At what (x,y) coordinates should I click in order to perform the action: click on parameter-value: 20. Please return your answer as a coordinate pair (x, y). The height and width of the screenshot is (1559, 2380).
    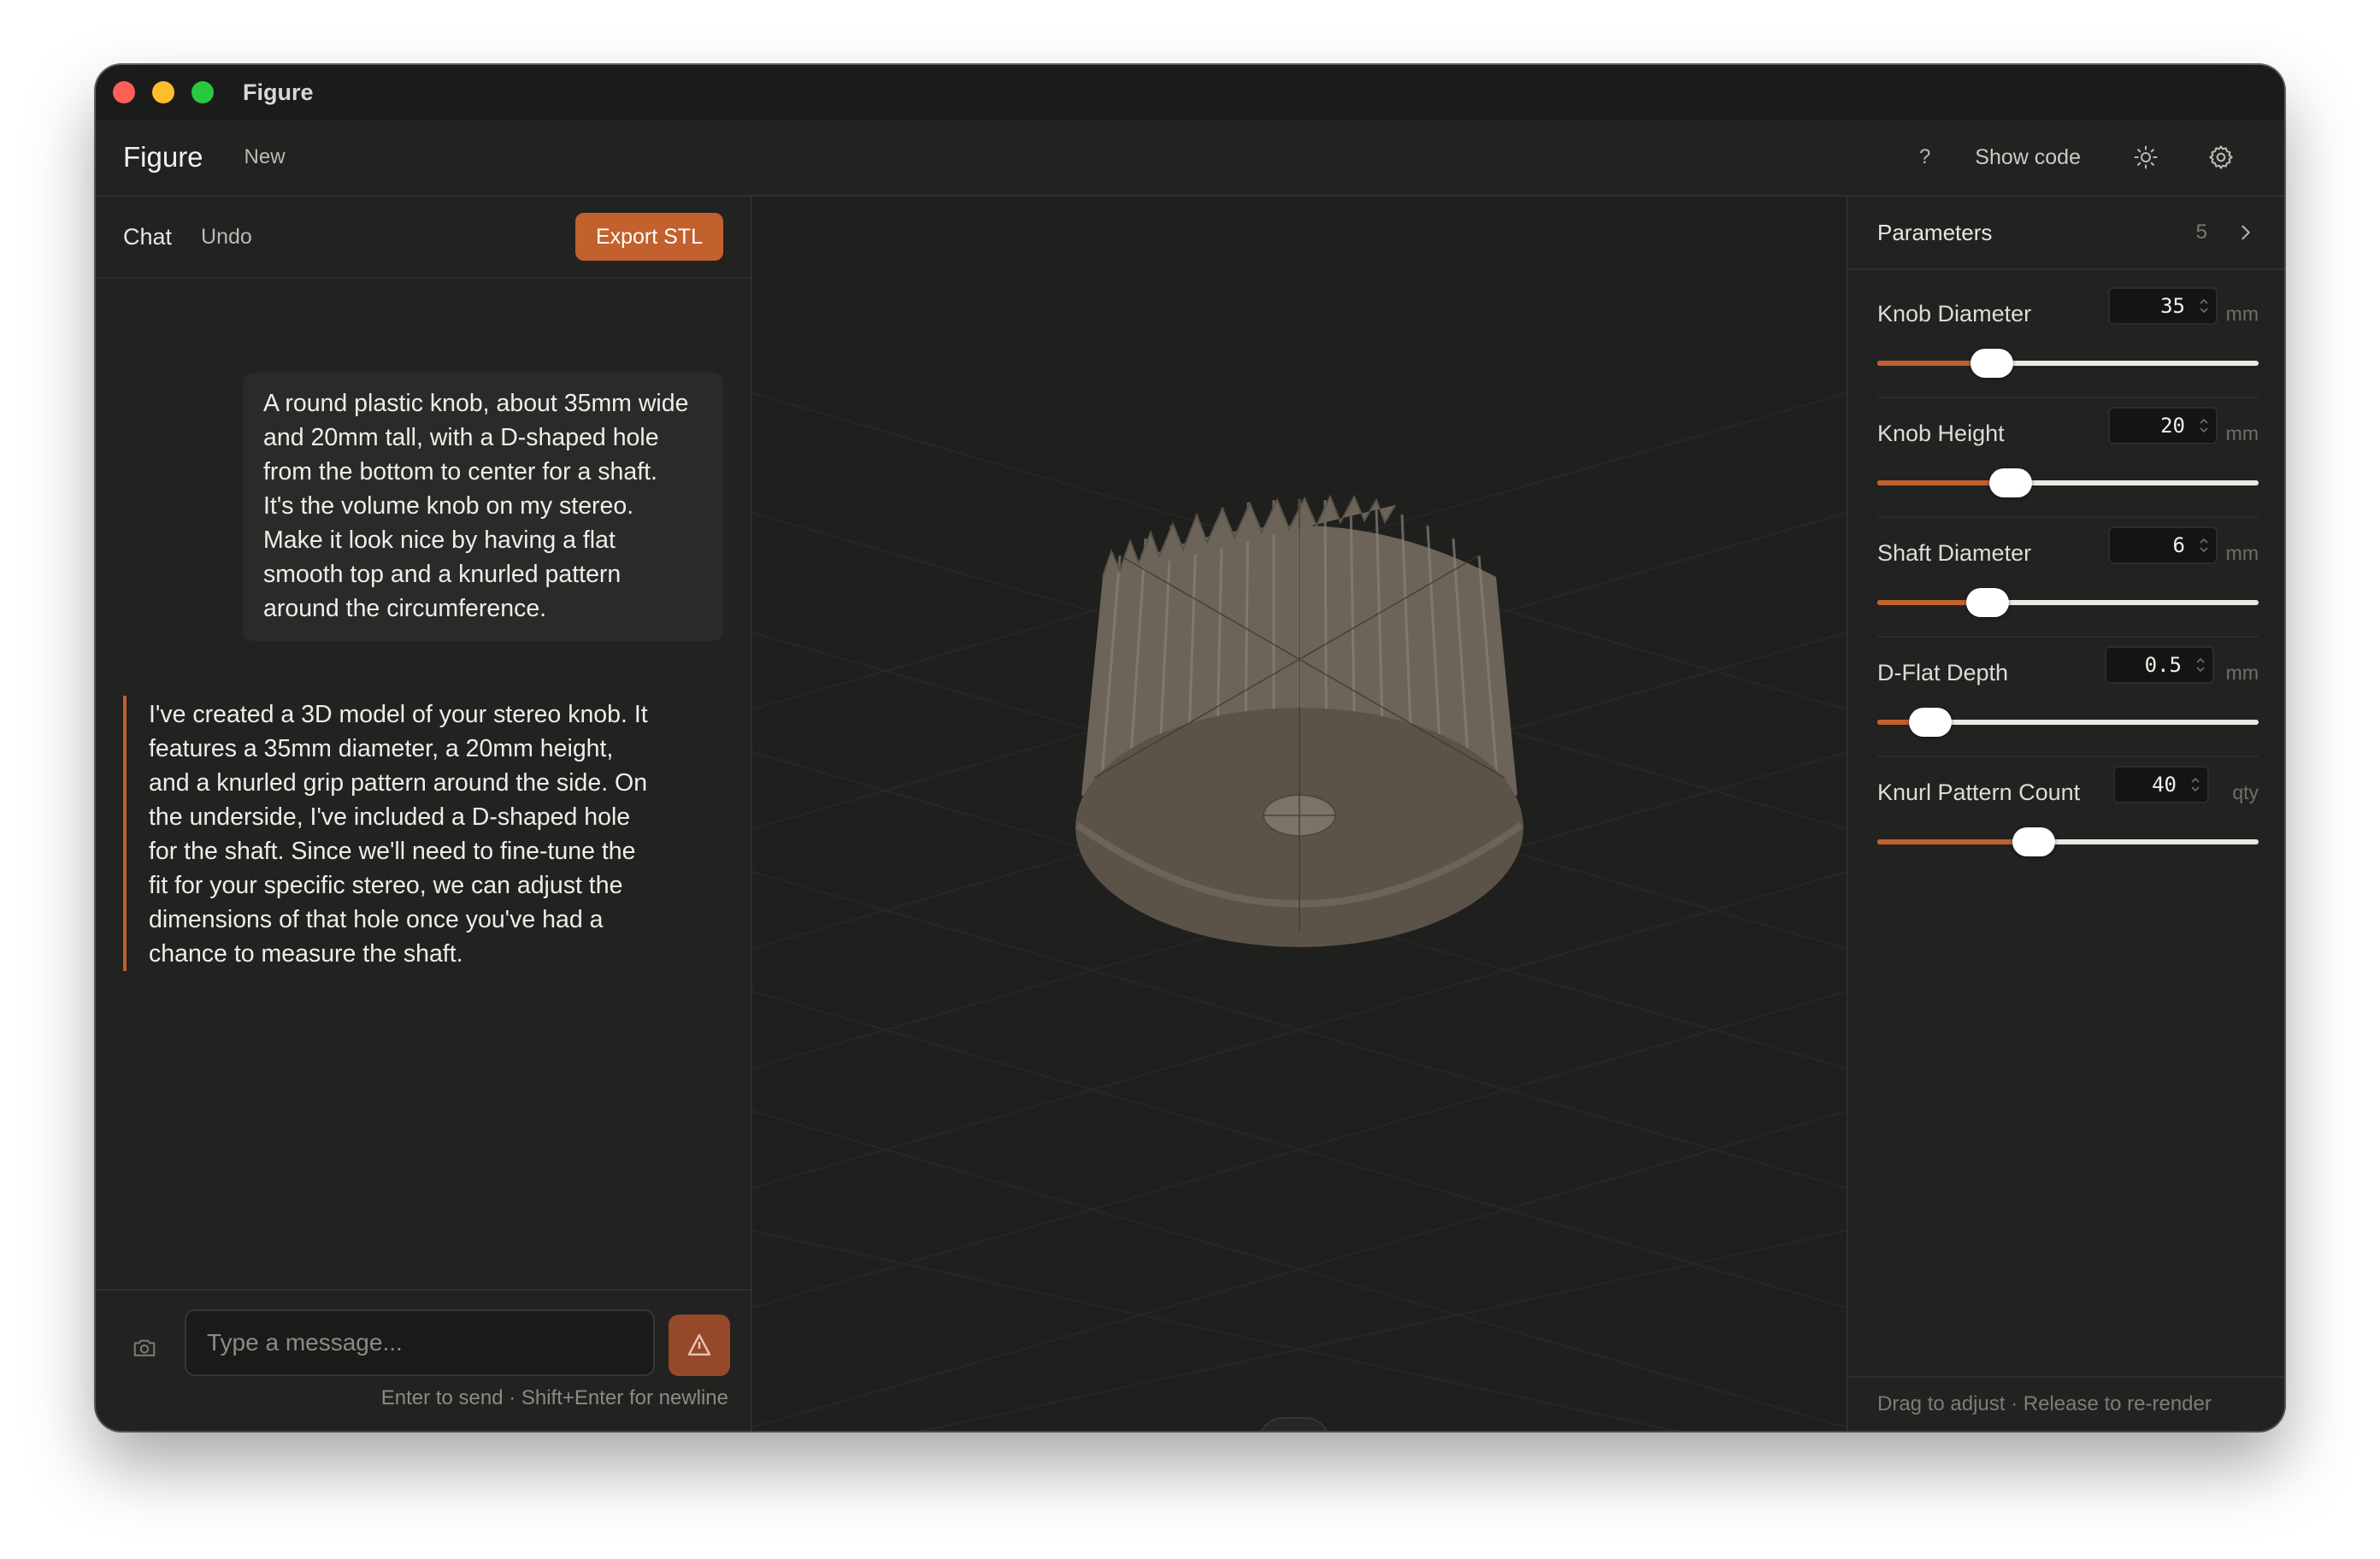
    Looking at the image, I should click on (2173, 426).